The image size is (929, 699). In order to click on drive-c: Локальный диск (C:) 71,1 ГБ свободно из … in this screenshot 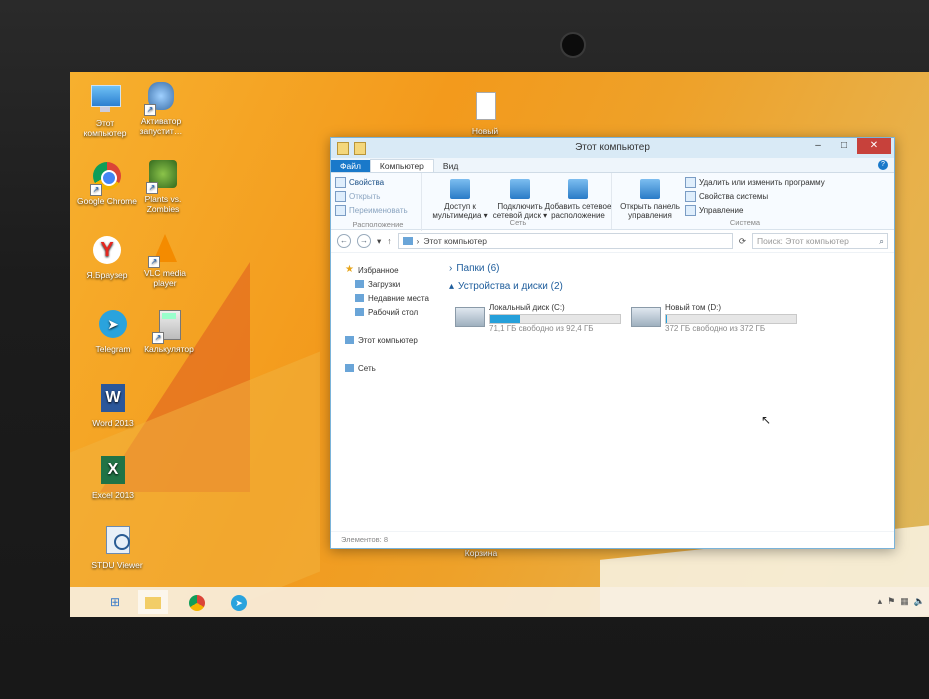, I will do `click(540, 318)`.